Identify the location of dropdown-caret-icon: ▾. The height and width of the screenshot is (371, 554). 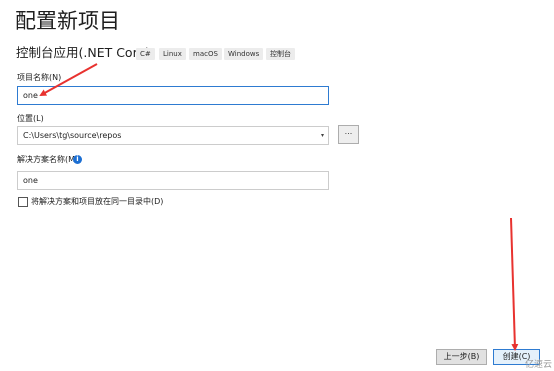
(322, 135).